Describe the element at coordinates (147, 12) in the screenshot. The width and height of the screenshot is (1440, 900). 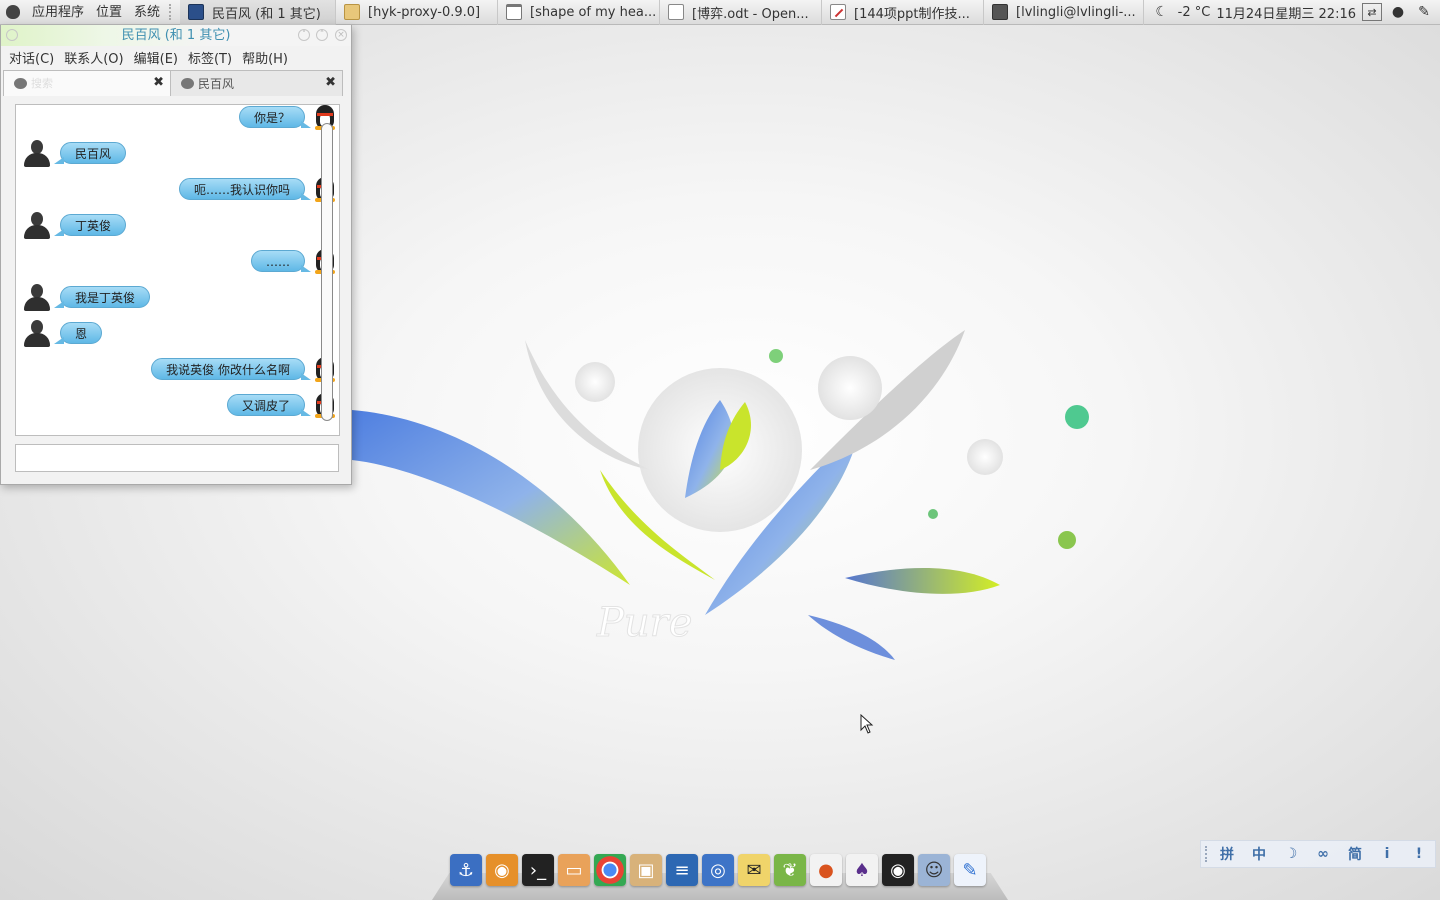
I see `menu-system: 系统` at that location.